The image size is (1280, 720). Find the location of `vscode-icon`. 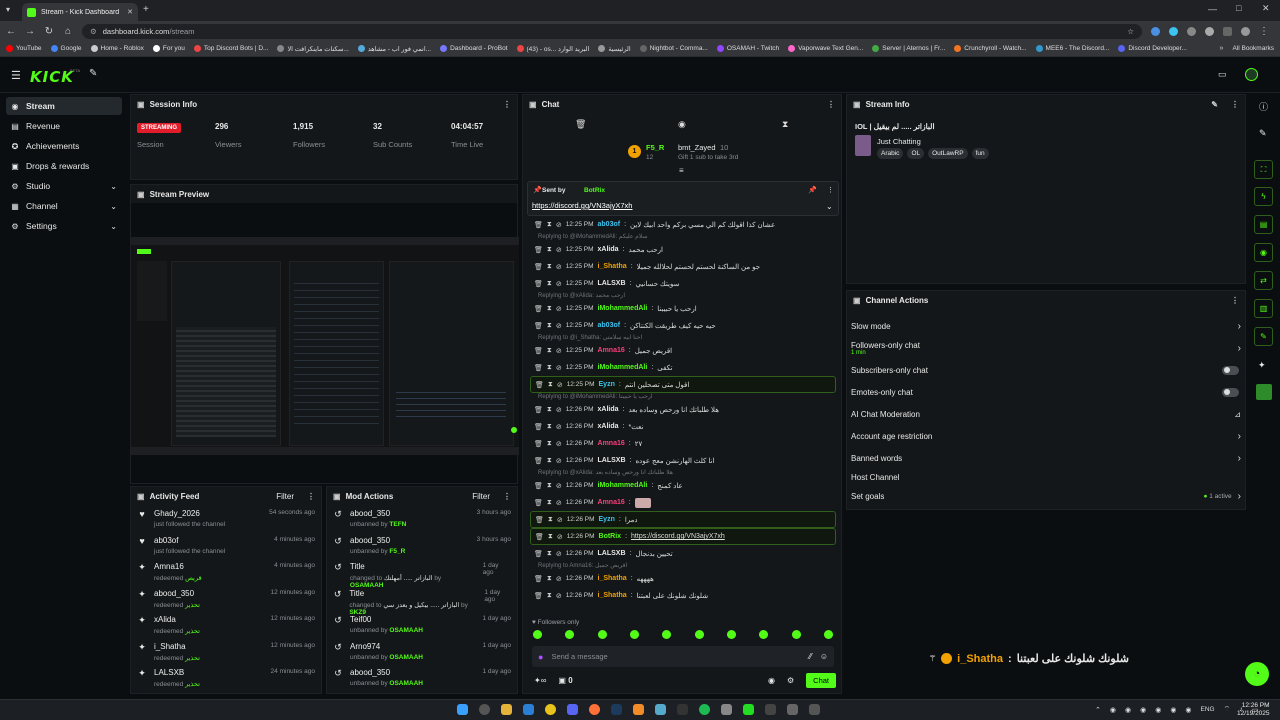

vscode-icon is located at coordinates (528, 709).